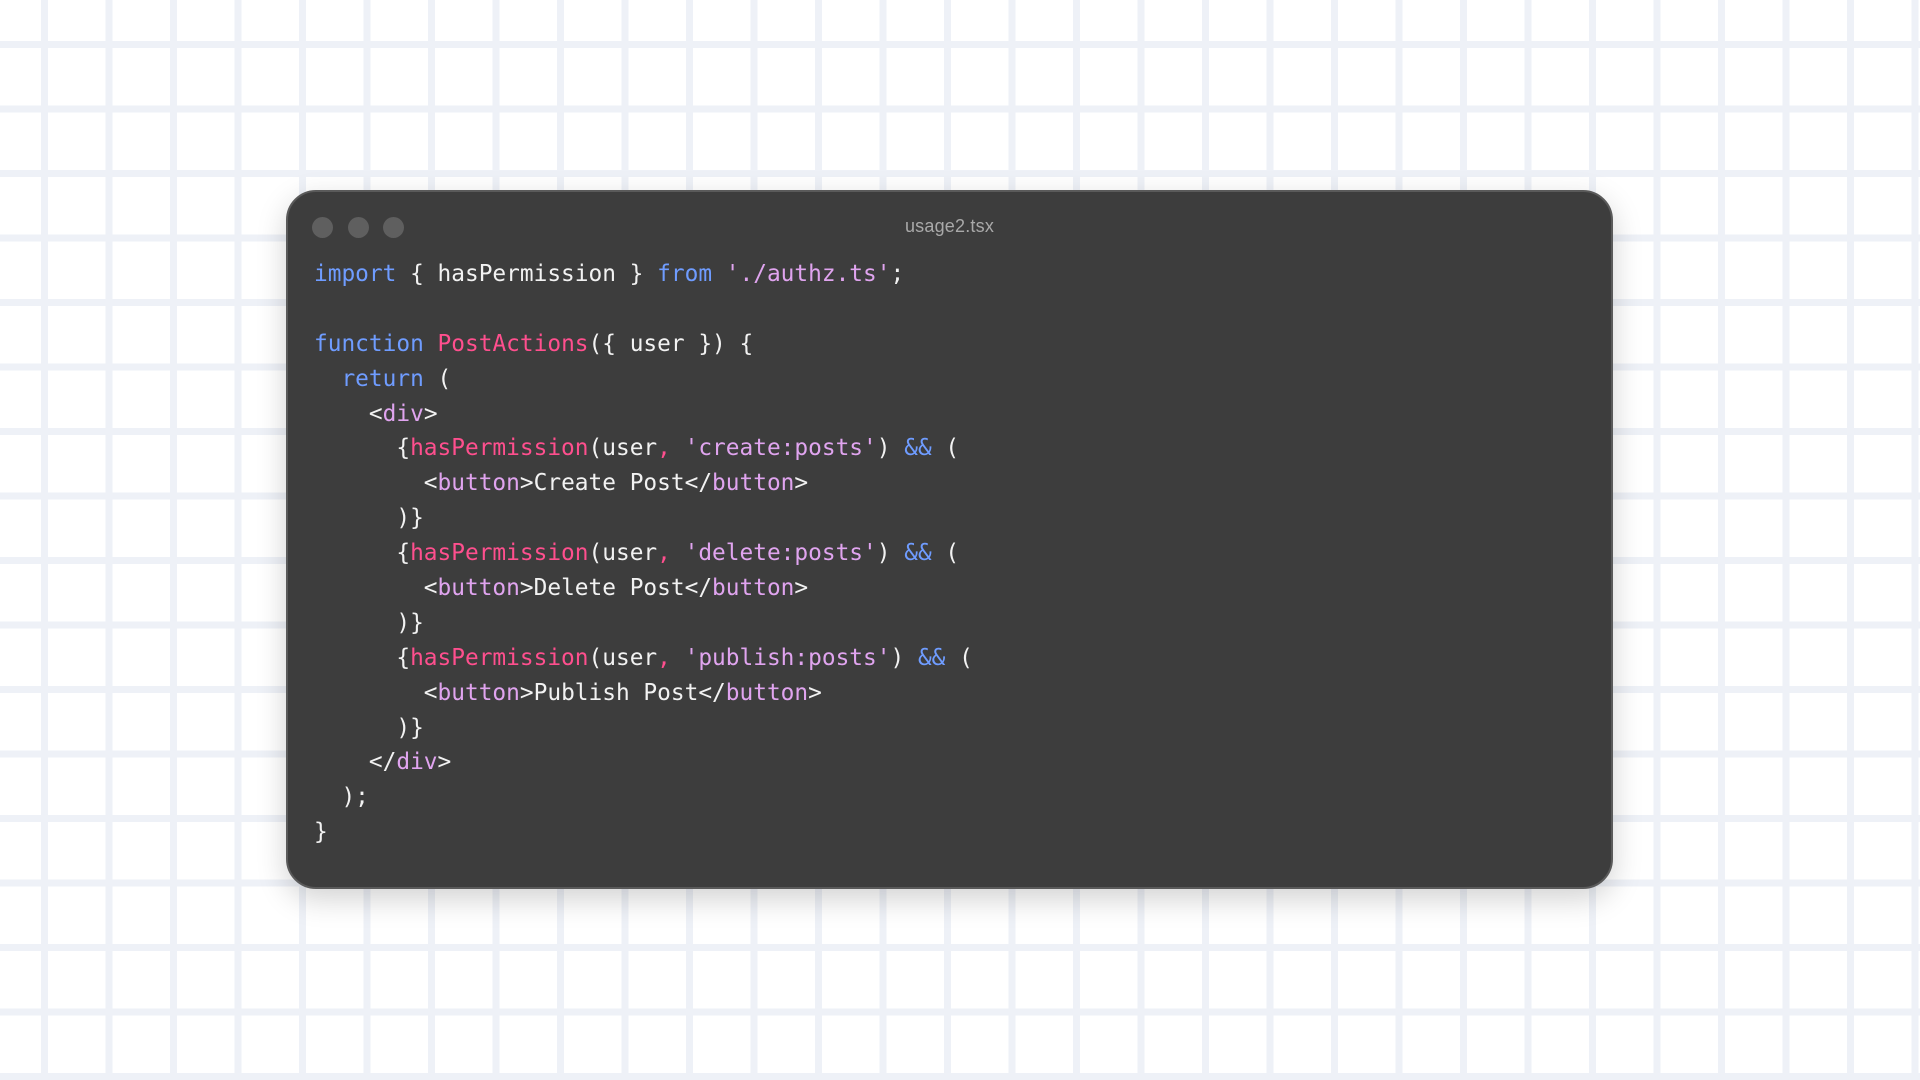  Describe the element at coordinates (643, 762) in the screenshot. I see `code-line: </div>` at that location.